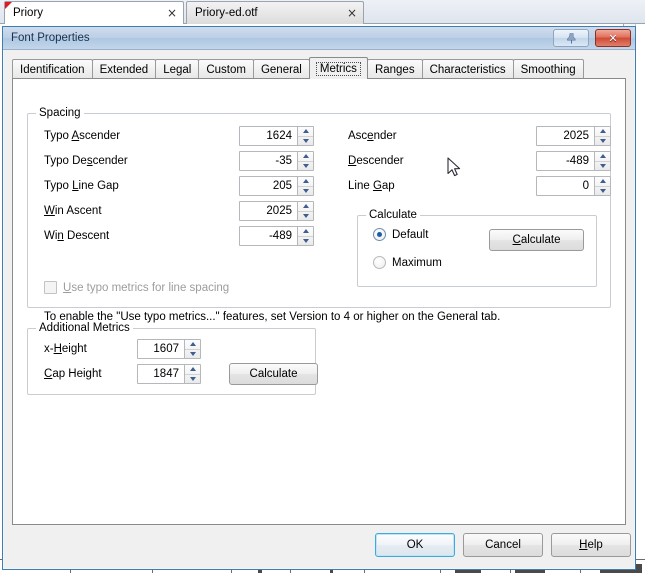 The image size is (645, 573). I want to click on x-height-spinner: 1607, so click(169, 349).